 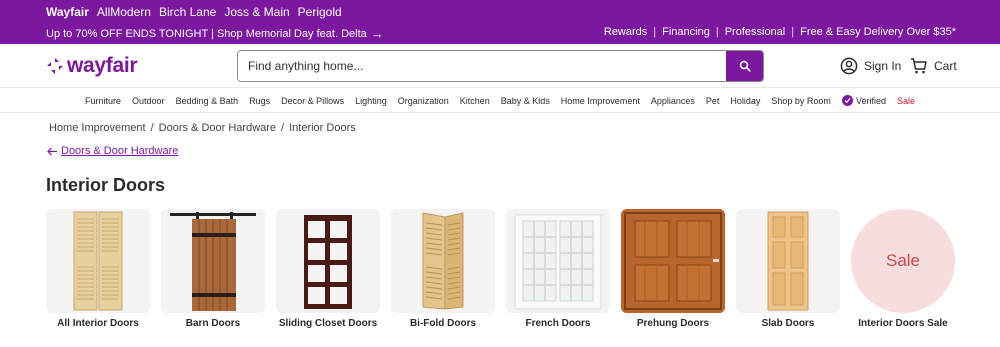 What do you see at coordinates (673, 261) in the screenshot?
I see `prehung-door-image` at bounding box center [673, 261].